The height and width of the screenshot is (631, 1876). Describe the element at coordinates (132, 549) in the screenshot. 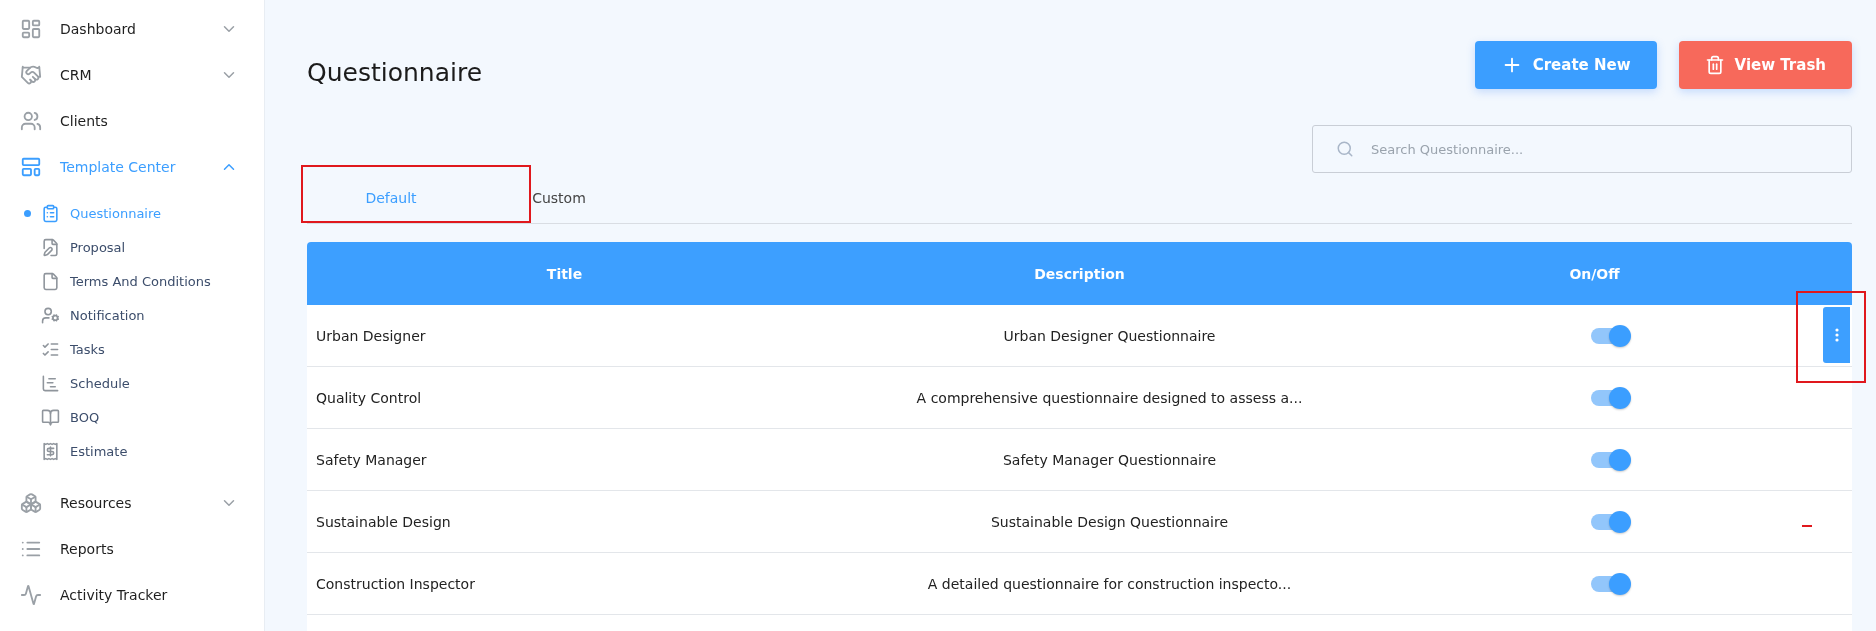

I see `sidebar-item: Reports` at that location.